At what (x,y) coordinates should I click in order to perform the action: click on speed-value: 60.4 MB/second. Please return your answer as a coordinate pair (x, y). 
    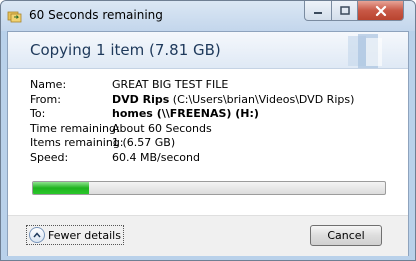
    Looking at the image, I should click on (156, 157).